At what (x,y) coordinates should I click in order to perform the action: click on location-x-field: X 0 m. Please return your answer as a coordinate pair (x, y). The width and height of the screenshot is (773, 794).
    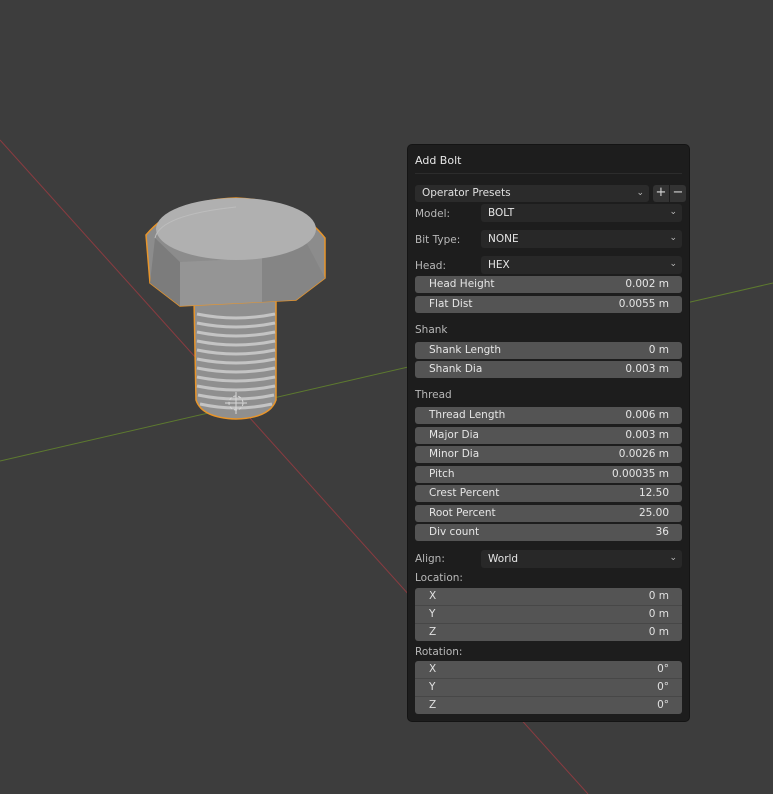
    Looking at the image, I should click on (548, 597).